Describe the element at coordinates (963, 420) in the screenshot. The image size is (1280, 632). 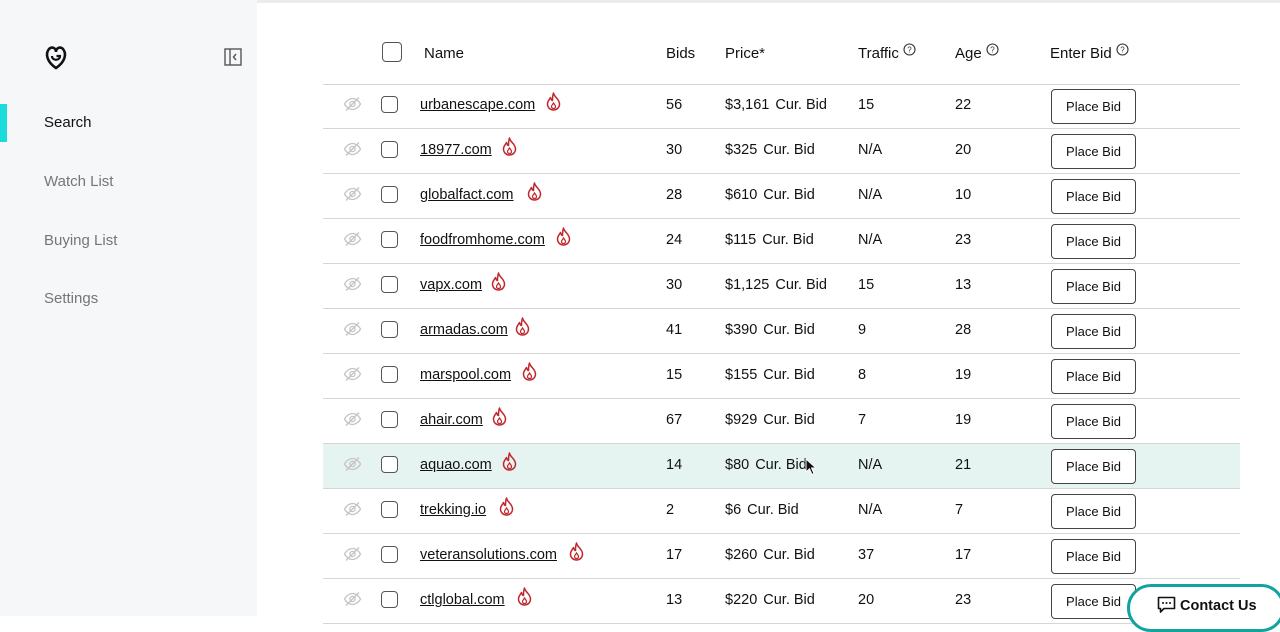
I see `age-cell: 19` at that location.